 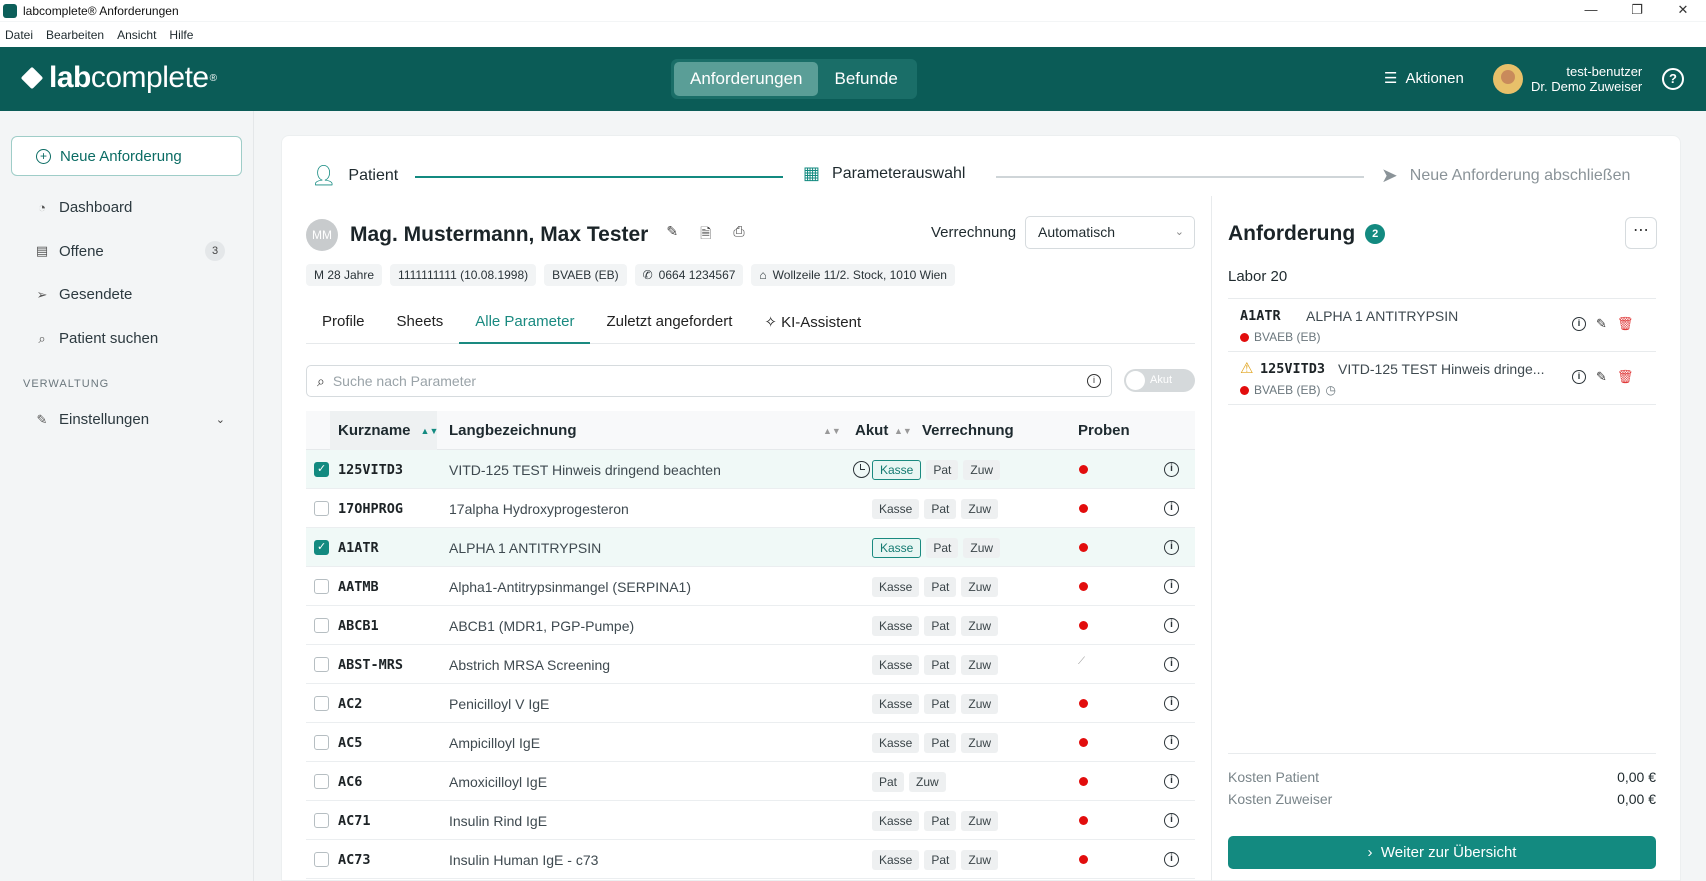 I want to click on more-options-button: ⋯, so click(x=1641, y=233).